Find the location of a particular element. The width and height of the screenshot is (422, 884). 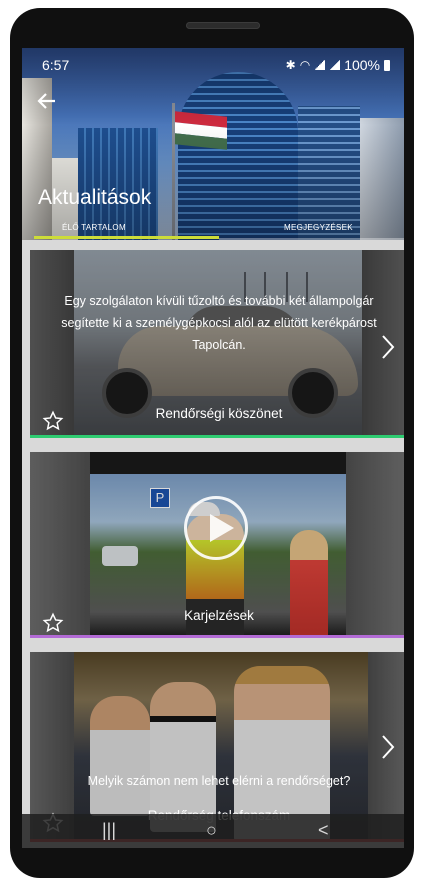

status-icons: ✱ ◠ 100% is located at coordinates (338, 65).